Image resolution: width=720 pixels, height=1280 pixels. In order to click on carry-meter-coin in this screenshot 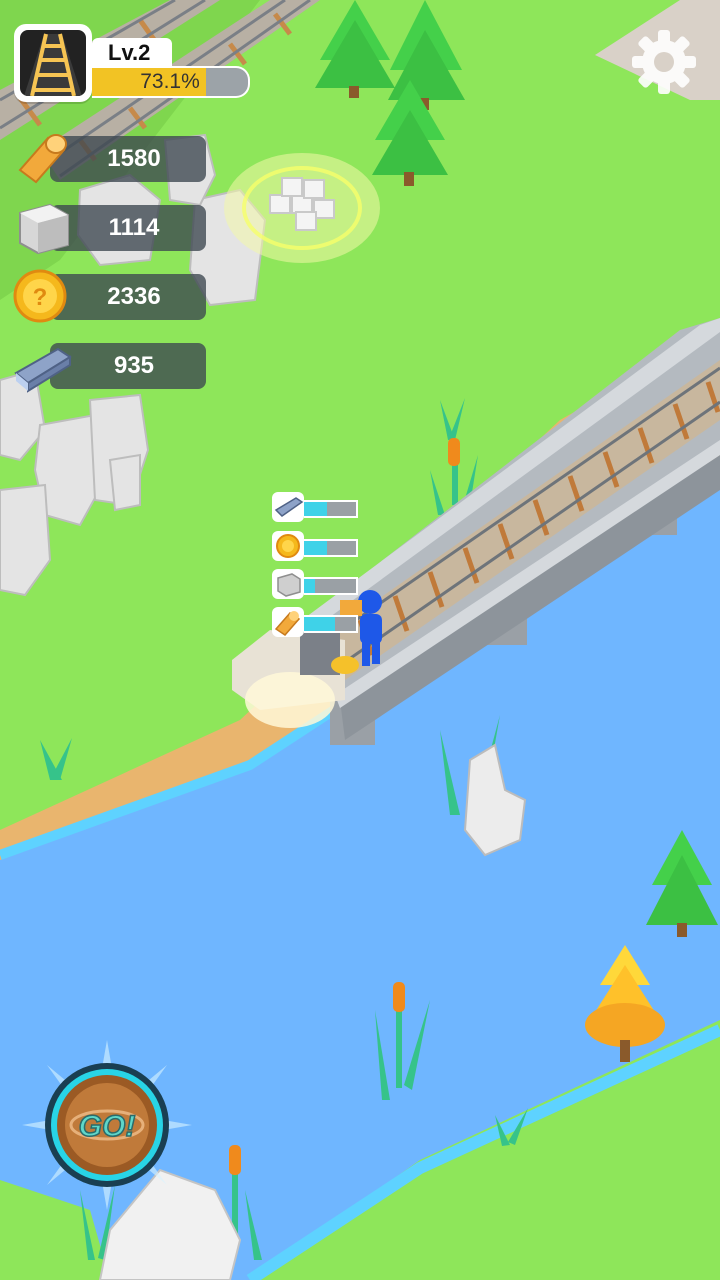, I will do `click(316, 546)`.